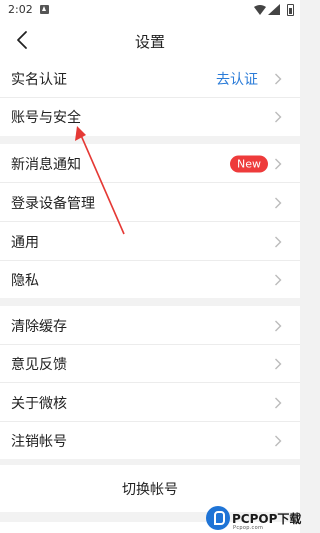 The image size is (320, 533). I want to click on settings-item-about: 关于微核, so click(150, 402).